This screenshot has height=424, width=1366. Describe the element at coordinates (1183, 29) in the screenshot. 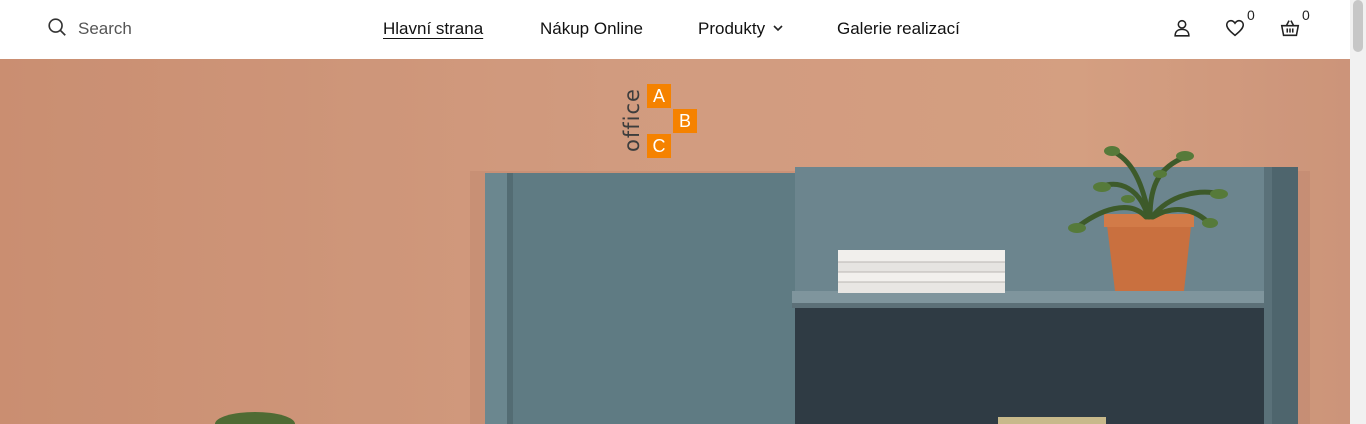

I see `user-icon` at that location.